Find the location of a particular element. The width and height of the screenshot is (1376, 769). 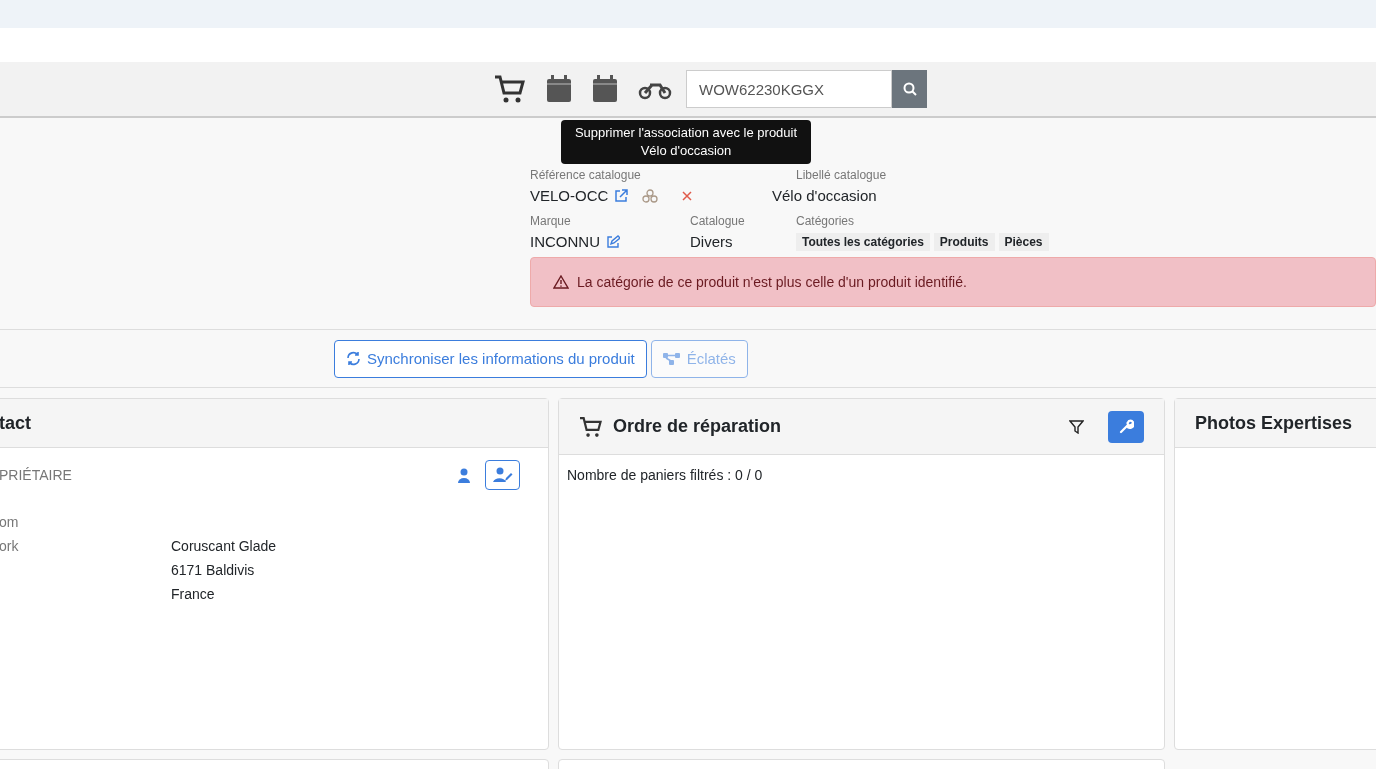

contact-value: France is located at coordinates (193, 594).